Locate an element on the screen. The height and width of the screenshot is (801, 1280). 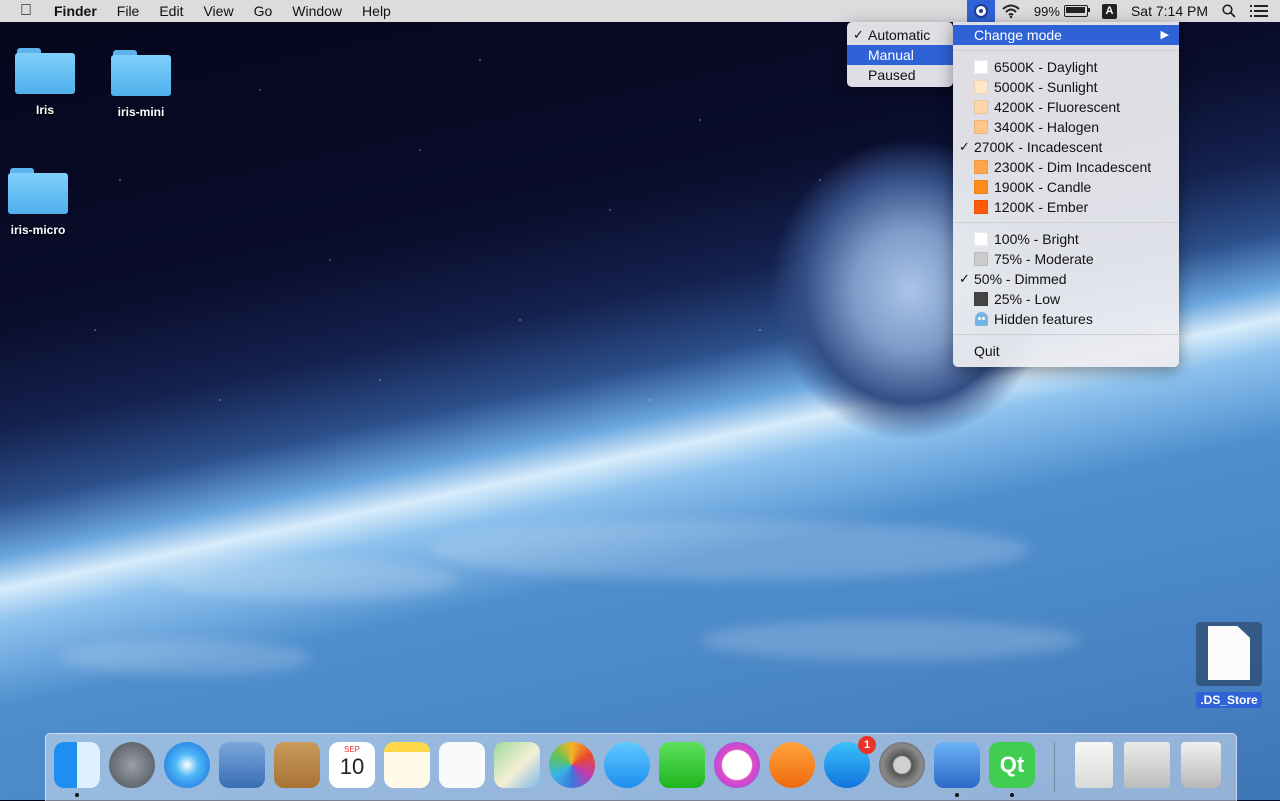
temp-5000k: 5000K - Sunlight is located at coordinates (1066, 87).